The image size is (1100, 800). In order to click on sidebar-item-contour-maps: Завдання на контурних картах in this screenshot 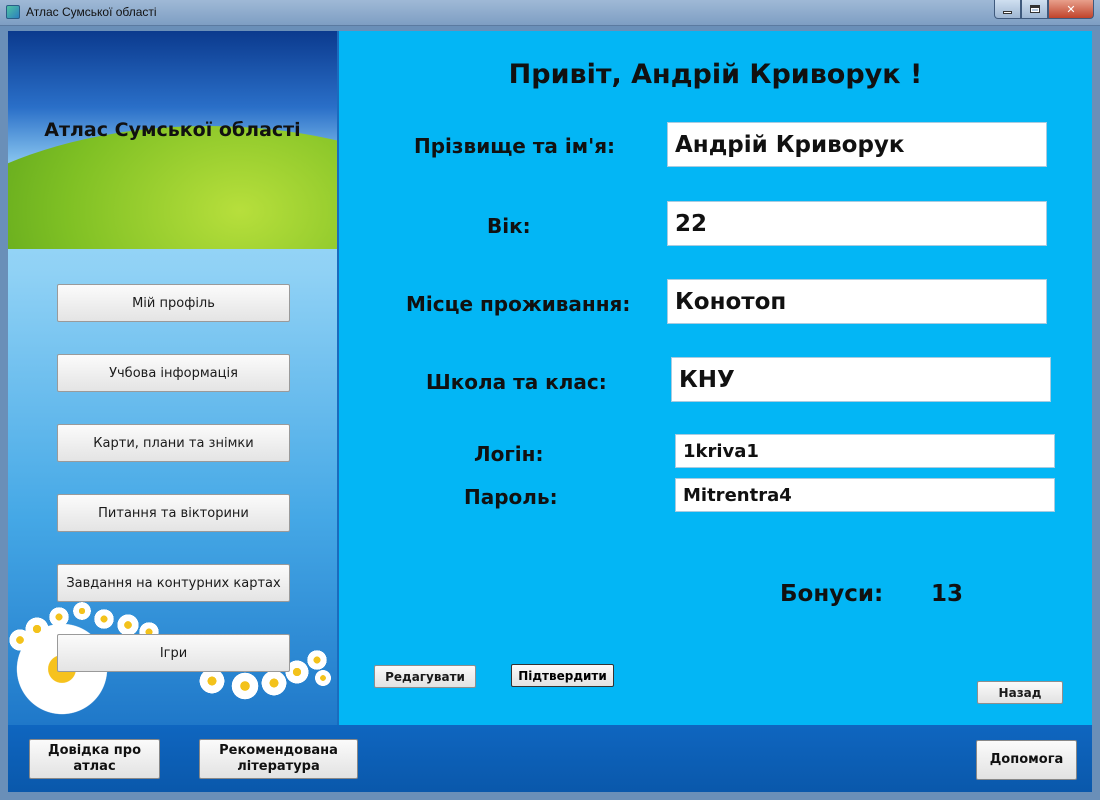, I will do `click(173, 583)`.